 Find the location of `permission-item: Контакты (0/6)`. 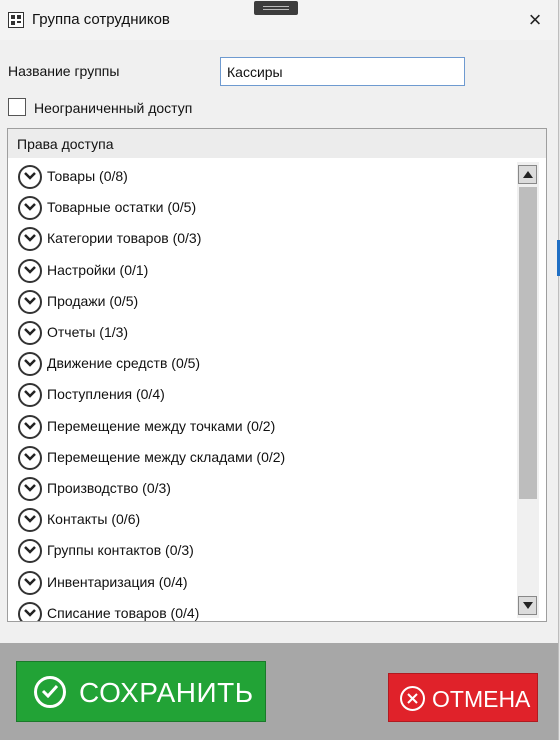

permission-item: Контакты (0/6) is located at coordinates (263, 520).